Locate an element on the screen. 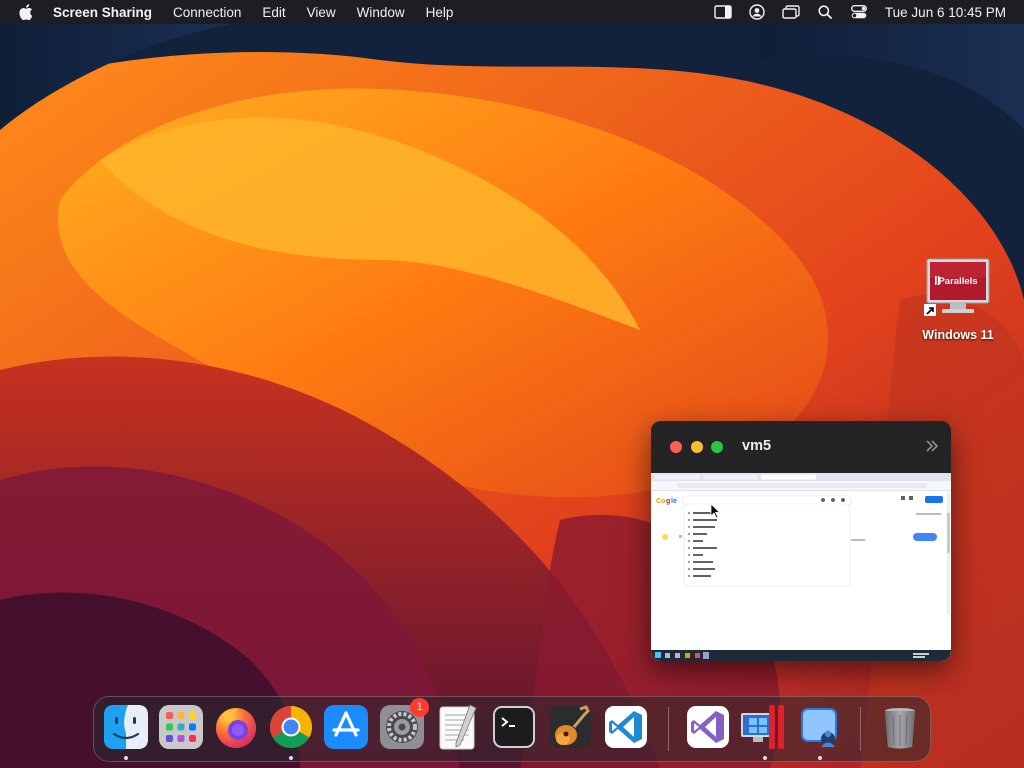 The height and width of the screenshot is (768, 1024). chrome-icon is located at coordinates (291, 727).